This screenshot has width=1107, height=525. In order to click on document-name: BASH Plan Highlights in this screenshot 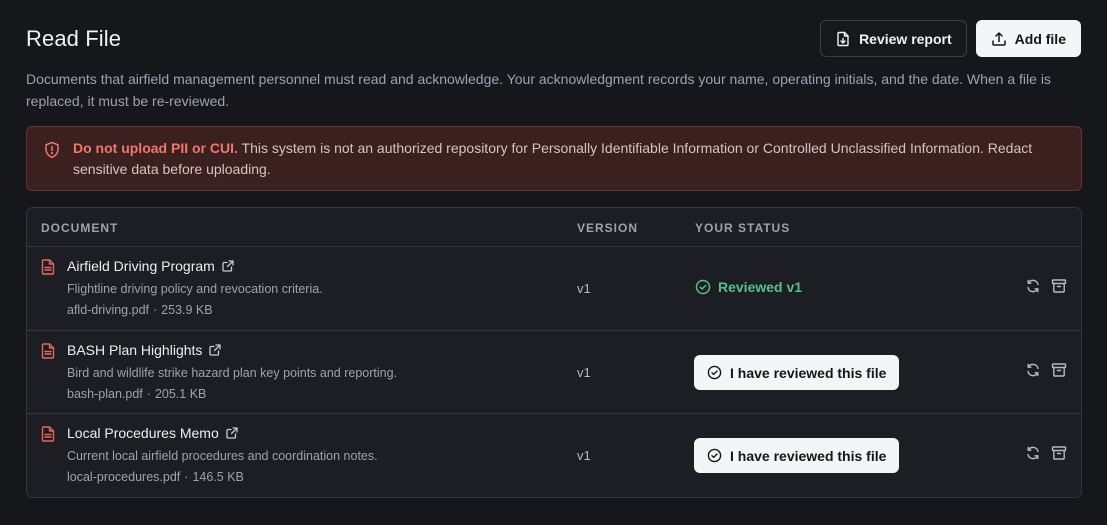, I will do `click(135, 350)`.